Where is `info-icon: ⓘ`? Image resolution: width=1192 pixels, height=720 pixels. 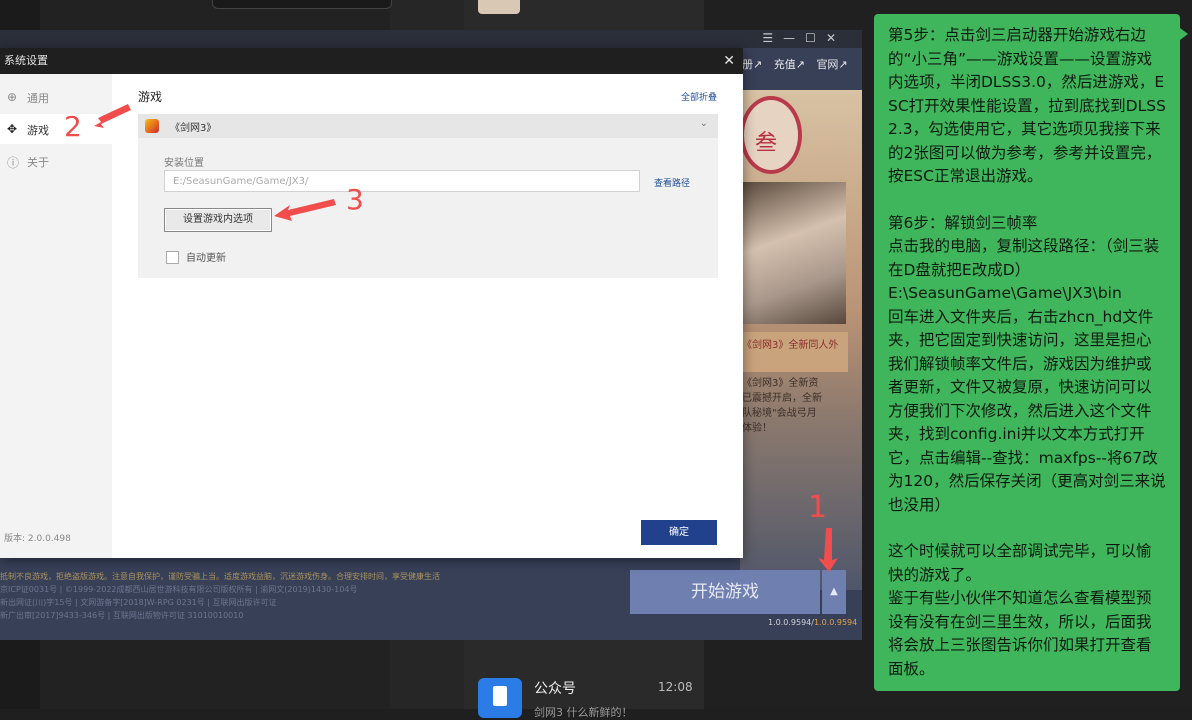
info-icon: ⓘ is located at coordinates (13, 163).